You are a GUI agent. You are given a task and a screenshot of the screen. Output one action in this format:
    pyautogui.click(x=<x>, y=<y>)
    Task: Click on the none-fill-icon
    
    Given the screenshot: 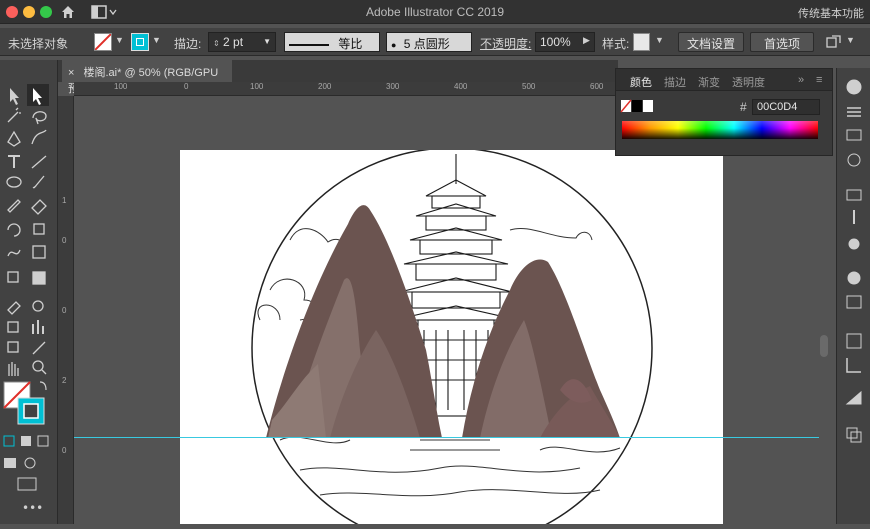 What is the action you would take?
    pyautogui.click(x=103, y=42)
    